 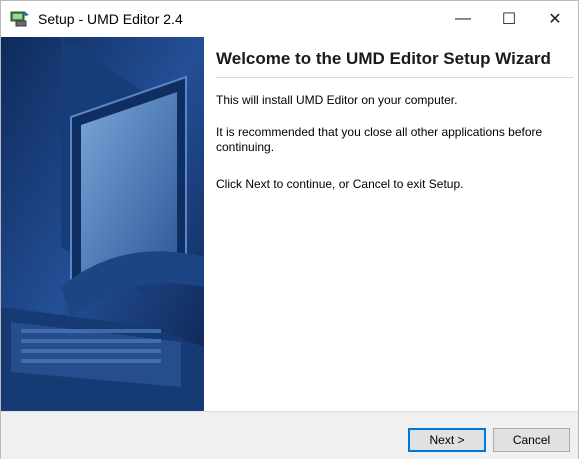 I want to click on maximize-button: ☐, so click(x=509, y=19).